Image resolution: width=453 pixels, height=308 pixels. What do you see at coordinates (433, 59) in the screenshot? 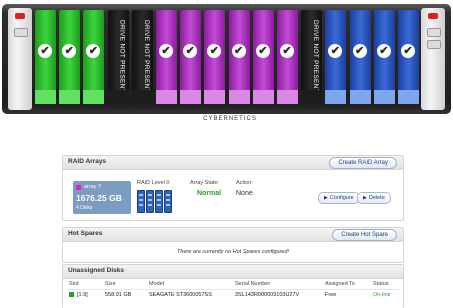
I see `right-rack-ear` at bounding box center [433, 59].